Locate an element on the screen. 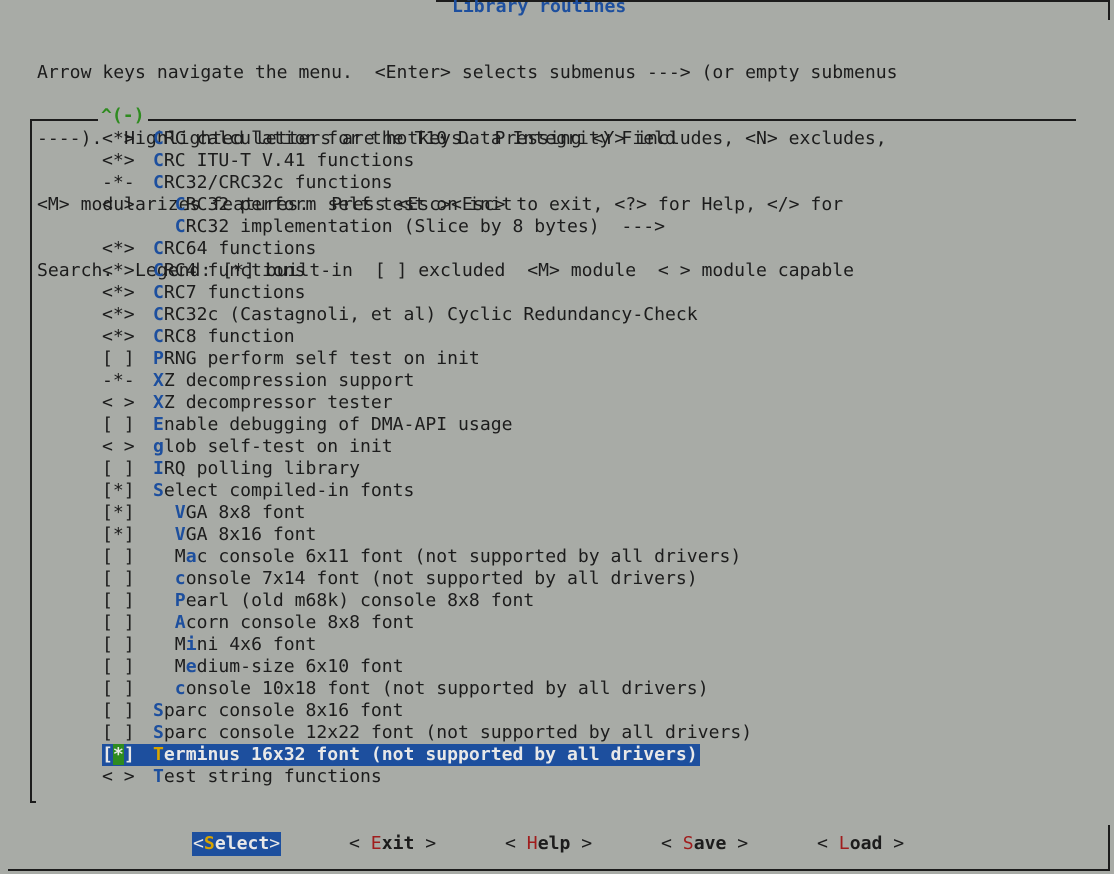 This screenshot has width=1114, height=874. menu-item: [ ] Enable debugging of DMA-API usage is located at coordinates (427, 425).